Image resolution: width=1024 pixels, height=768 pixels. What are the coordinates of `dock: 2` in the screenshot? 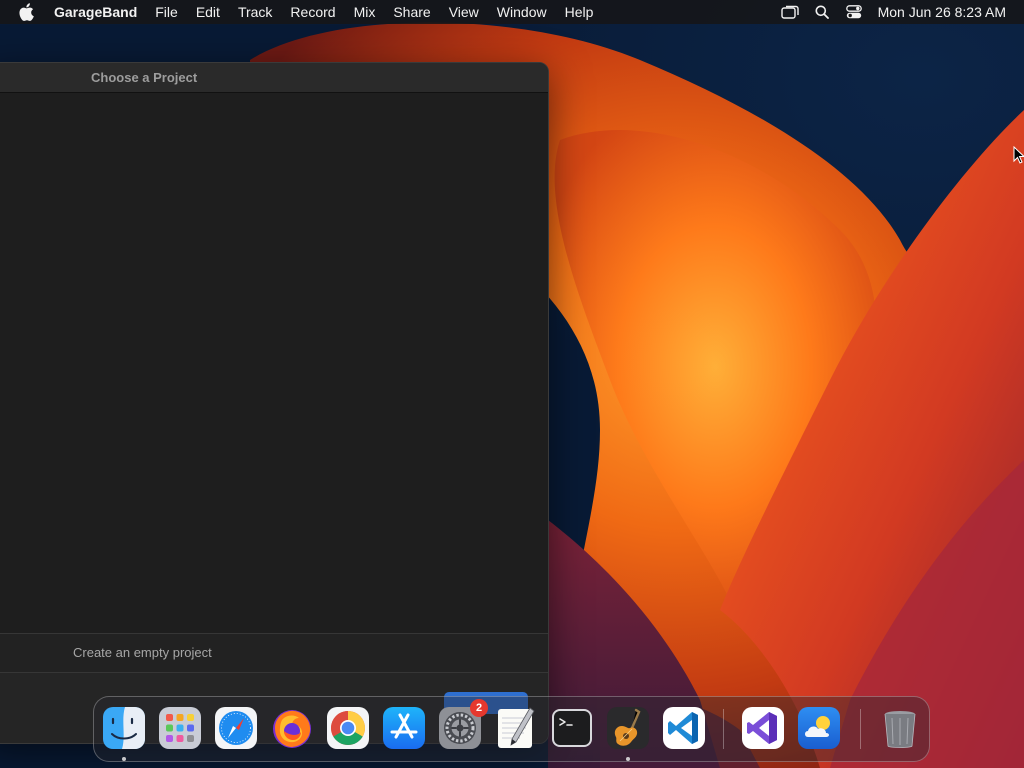 It's located at (511, 729).